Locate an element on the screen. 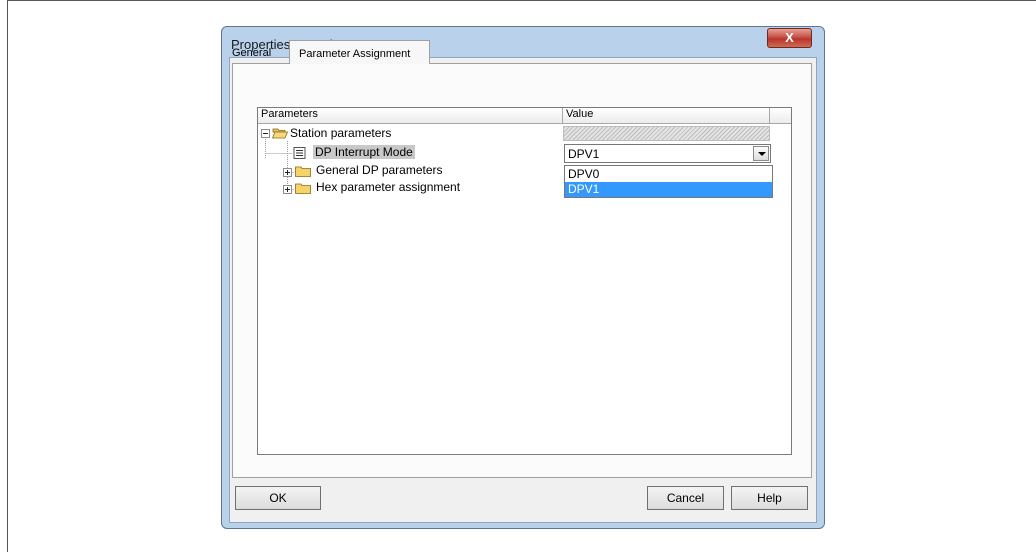  tab-general: General is located at coordinates (259, 52).